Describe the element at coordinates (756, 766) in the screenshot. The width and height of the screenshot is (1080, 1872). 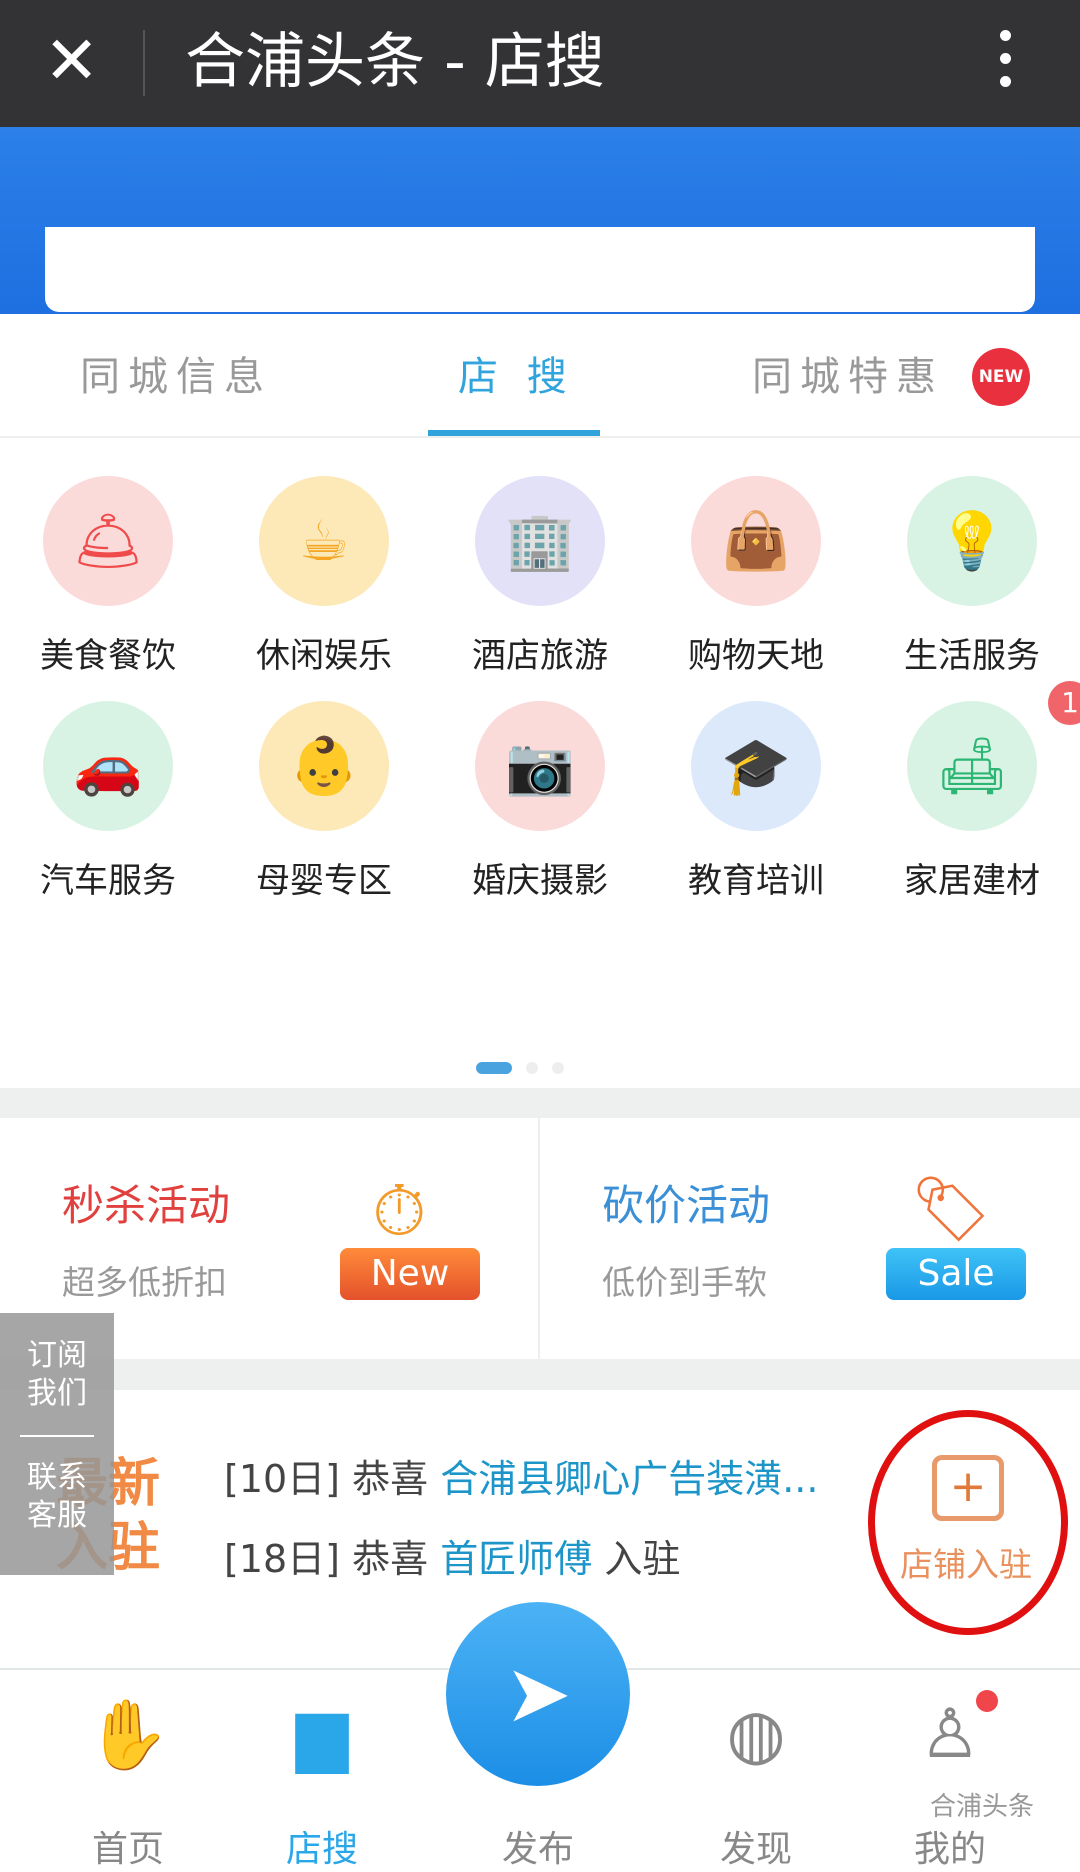
I see `graduation-cap-icon: 🎓` at that location.